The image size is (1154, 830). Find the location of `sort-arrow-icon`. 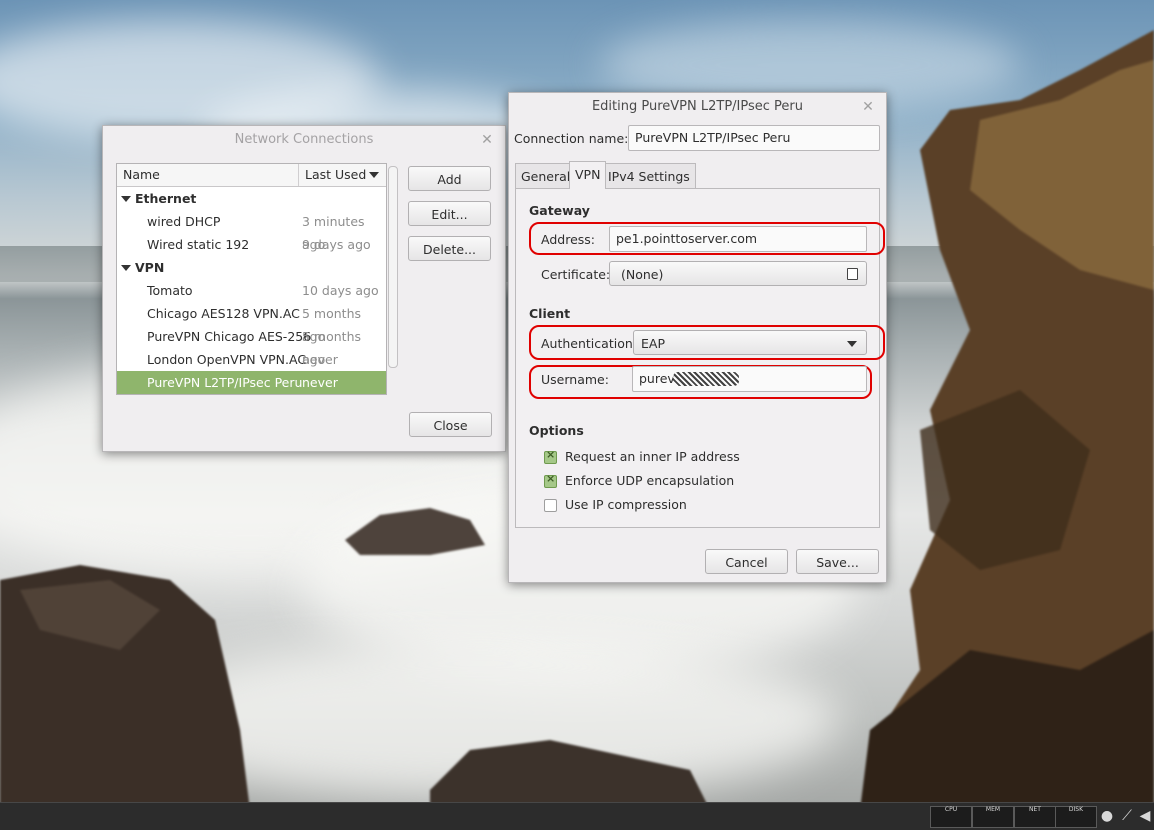

sort-arrow-icon is located at coordinates (374, 175).